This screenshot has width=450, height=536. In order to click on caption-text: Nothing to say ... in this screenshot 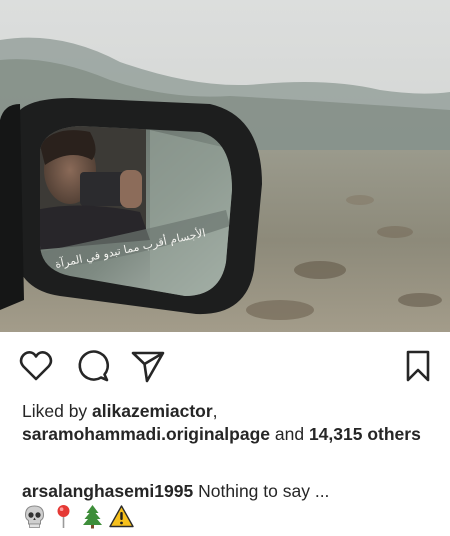, I will do `click(261, 491)`.